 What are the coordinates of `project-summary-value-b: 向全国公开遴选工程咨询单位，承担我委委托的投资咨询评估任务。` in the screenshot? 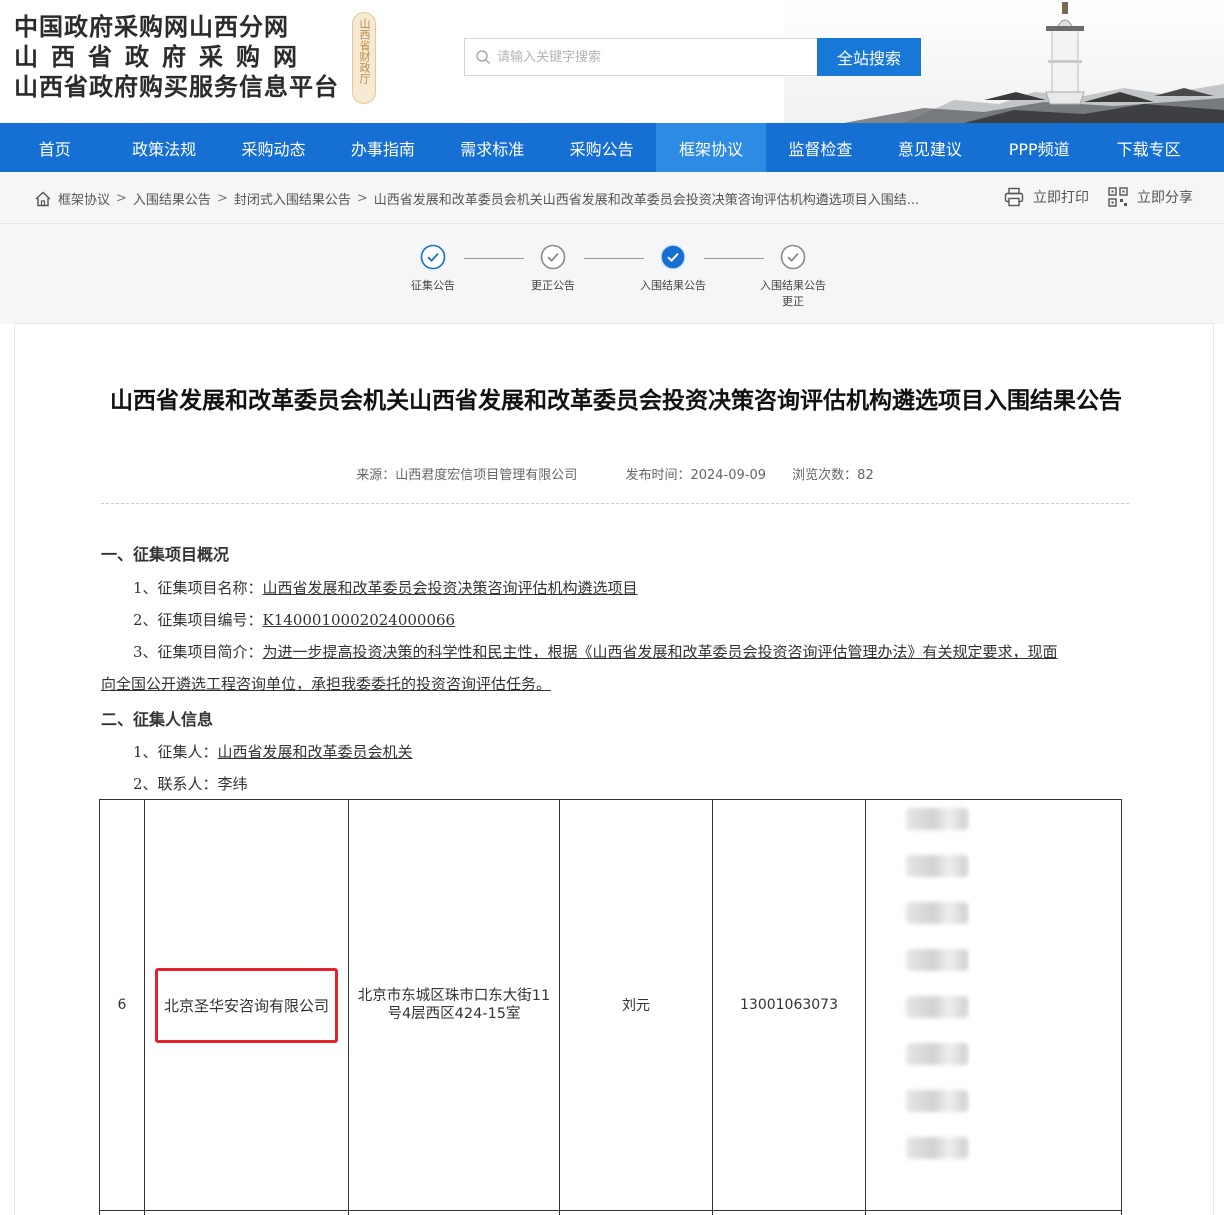 It's located at (326, 684).